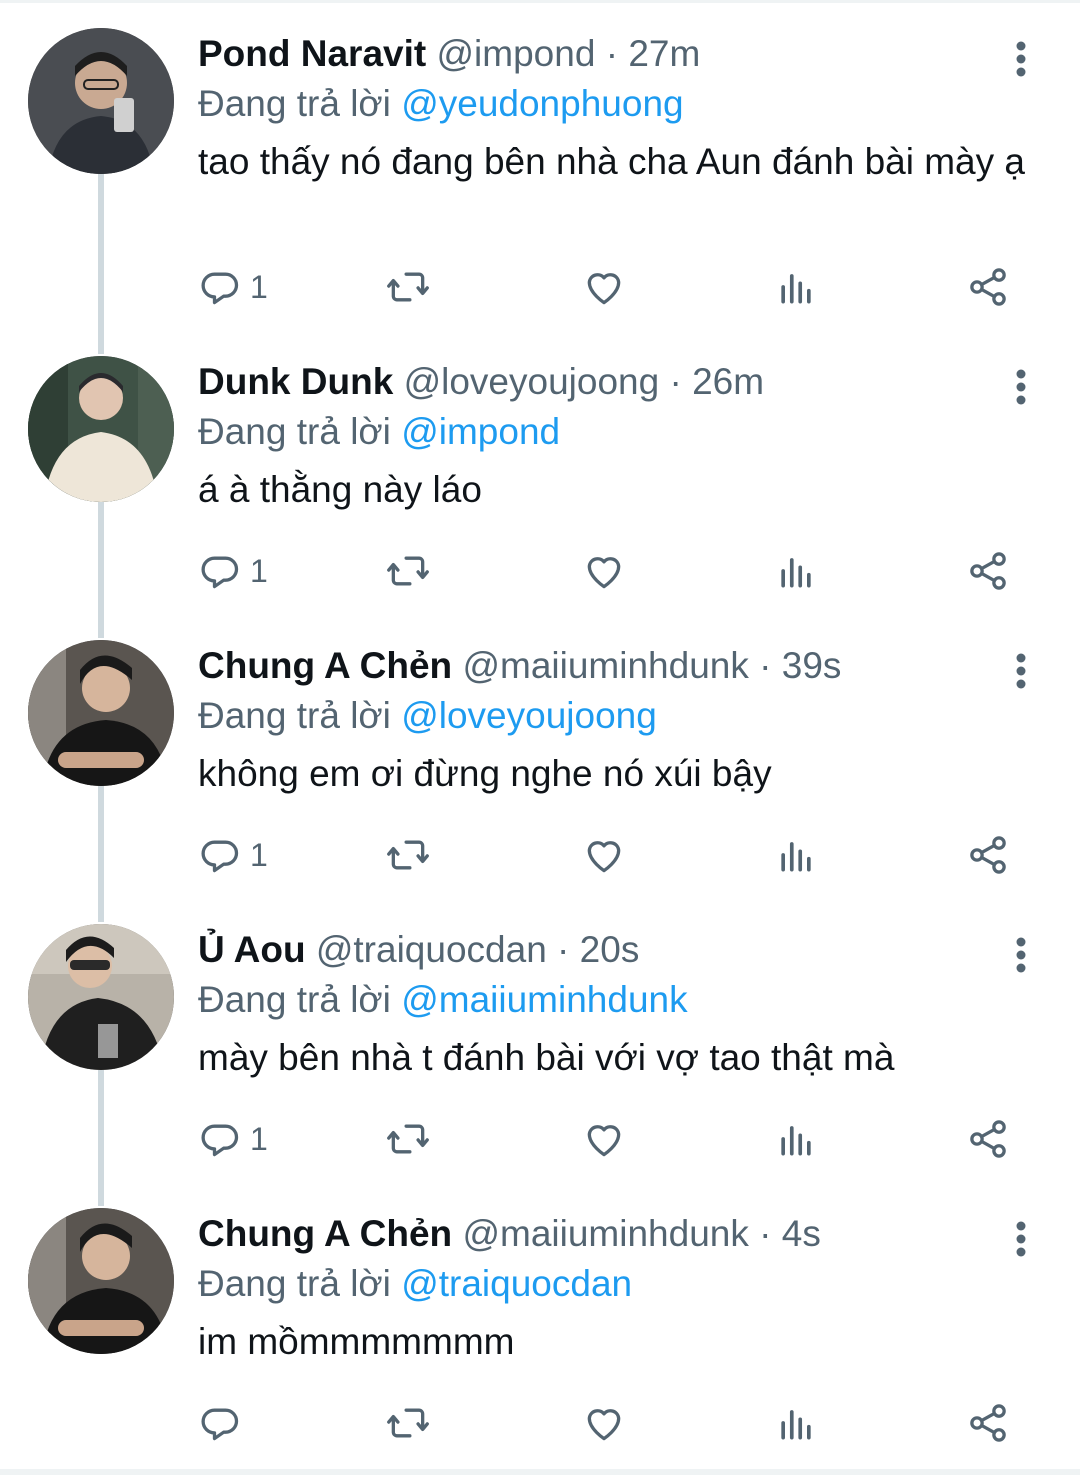 This screenshot has height=1475, width=1080. I want to click on tweet-actions, so click(613, 1423).